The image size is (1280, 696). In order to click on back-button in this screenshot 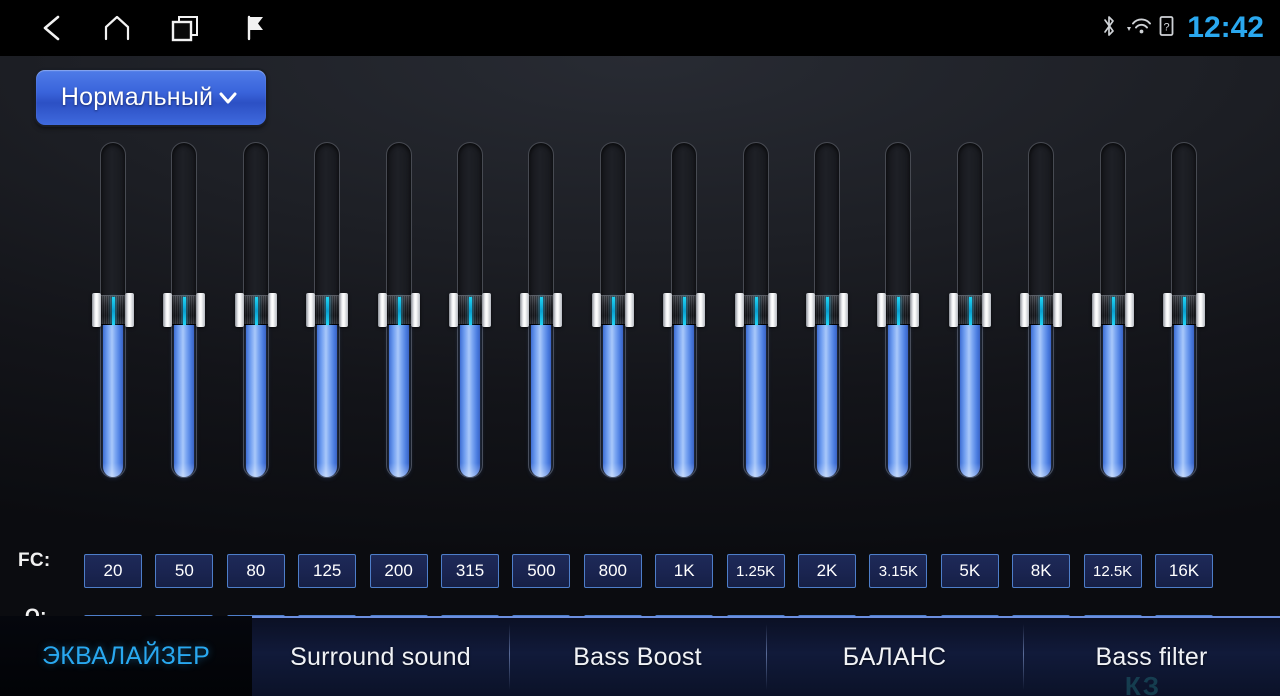, I will do `click(52, 28)`.